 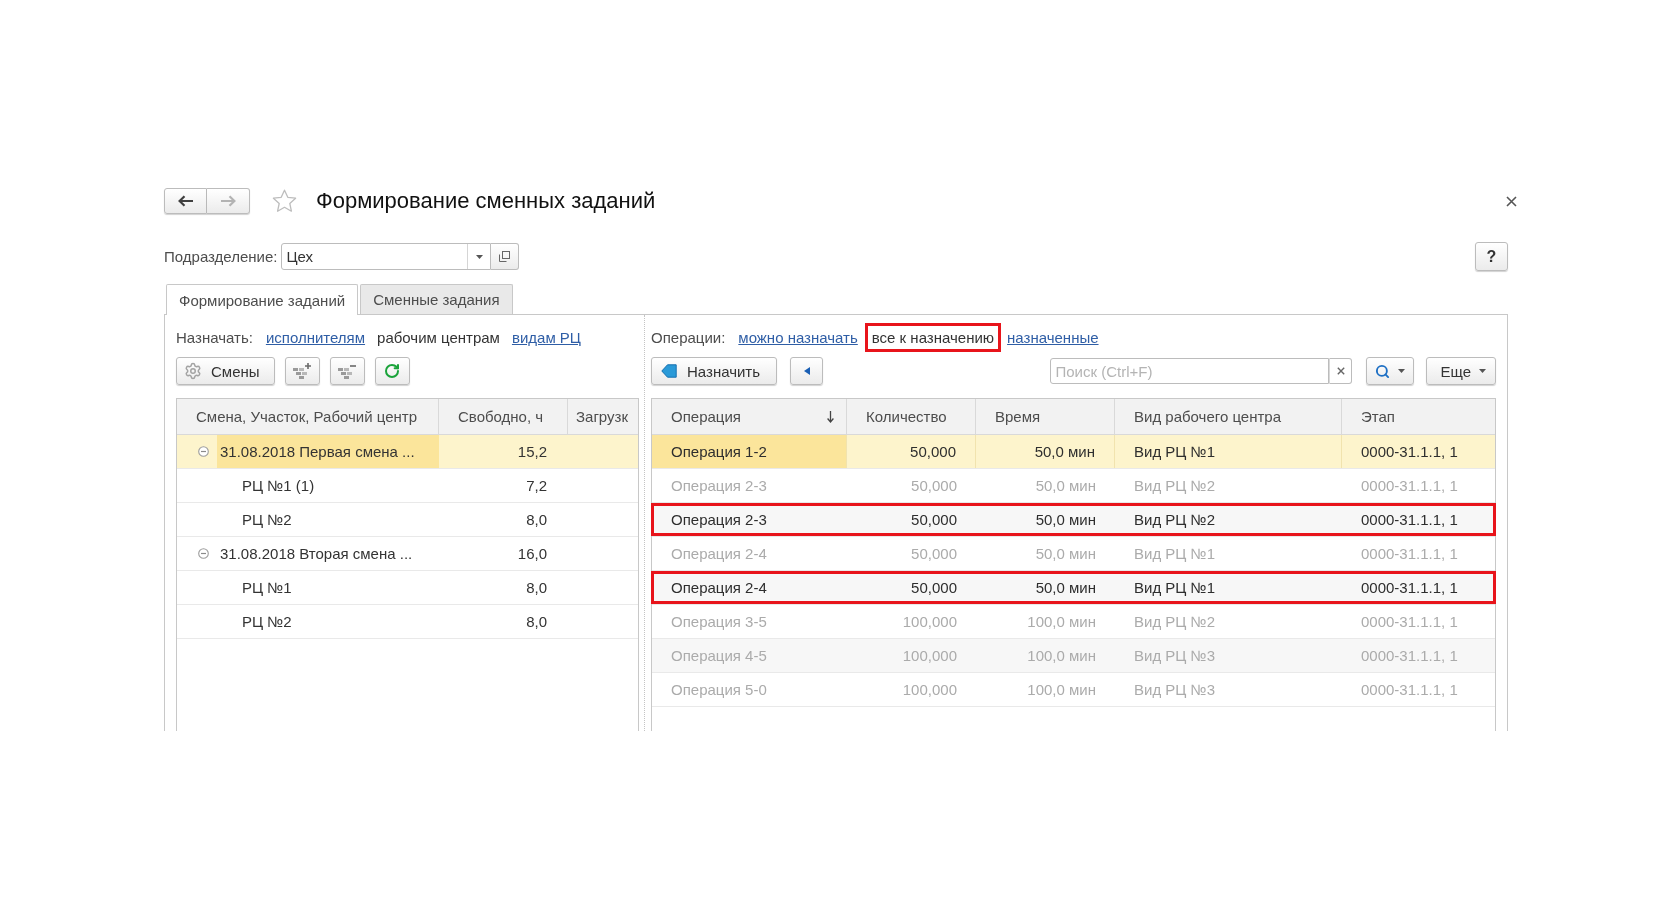 I want to click on table-row: Операция 1-2 50,000 50,0 мин Вид РЦ №1 0000-31.1.1, 1, so click(x=1073, y=452).